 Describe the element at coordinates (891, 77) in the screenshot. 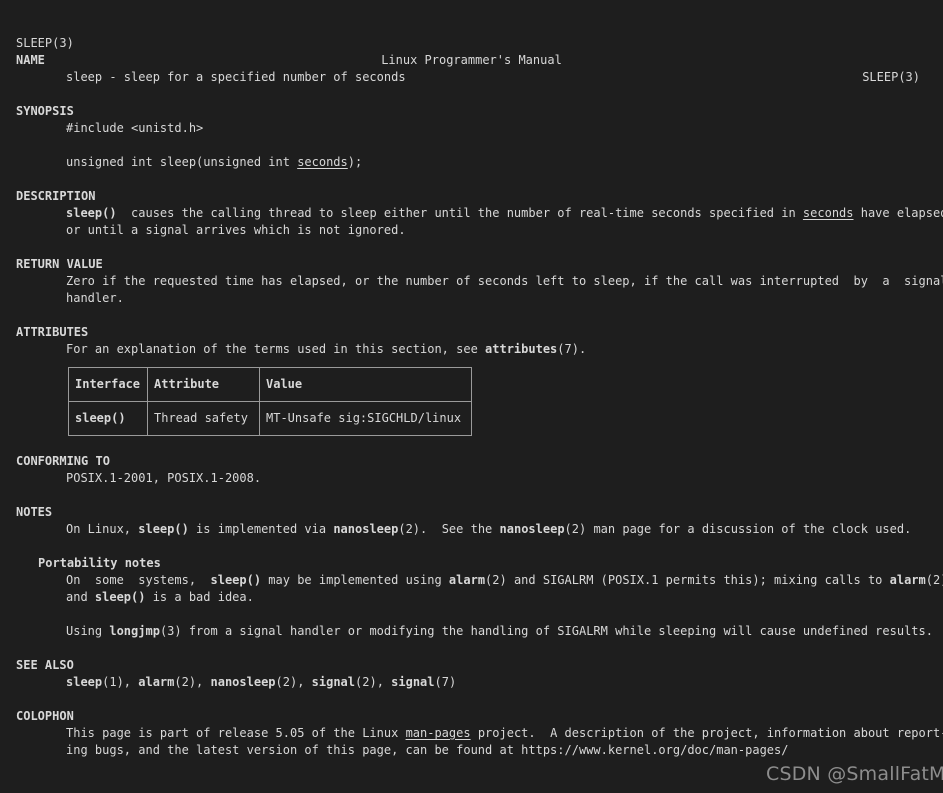

I see `header-right-title: SLEEP(3)` at that location.